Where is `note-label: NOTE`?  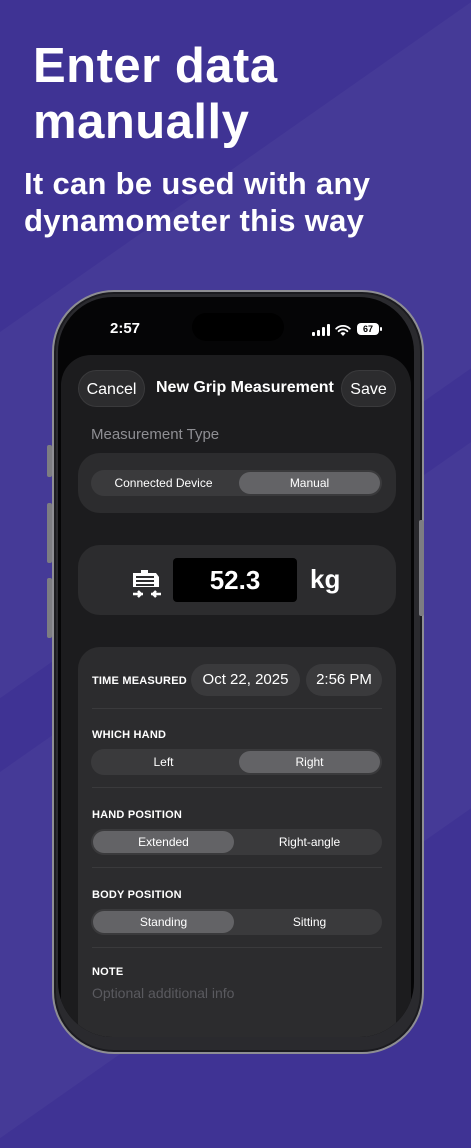
note-label: NOTE is located at coordinates (108, 972).